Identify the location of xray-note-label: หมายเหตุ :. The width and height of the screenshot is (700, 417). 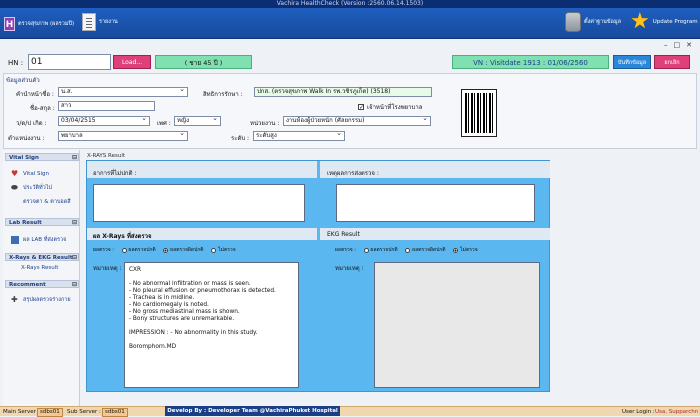
(107, 268).